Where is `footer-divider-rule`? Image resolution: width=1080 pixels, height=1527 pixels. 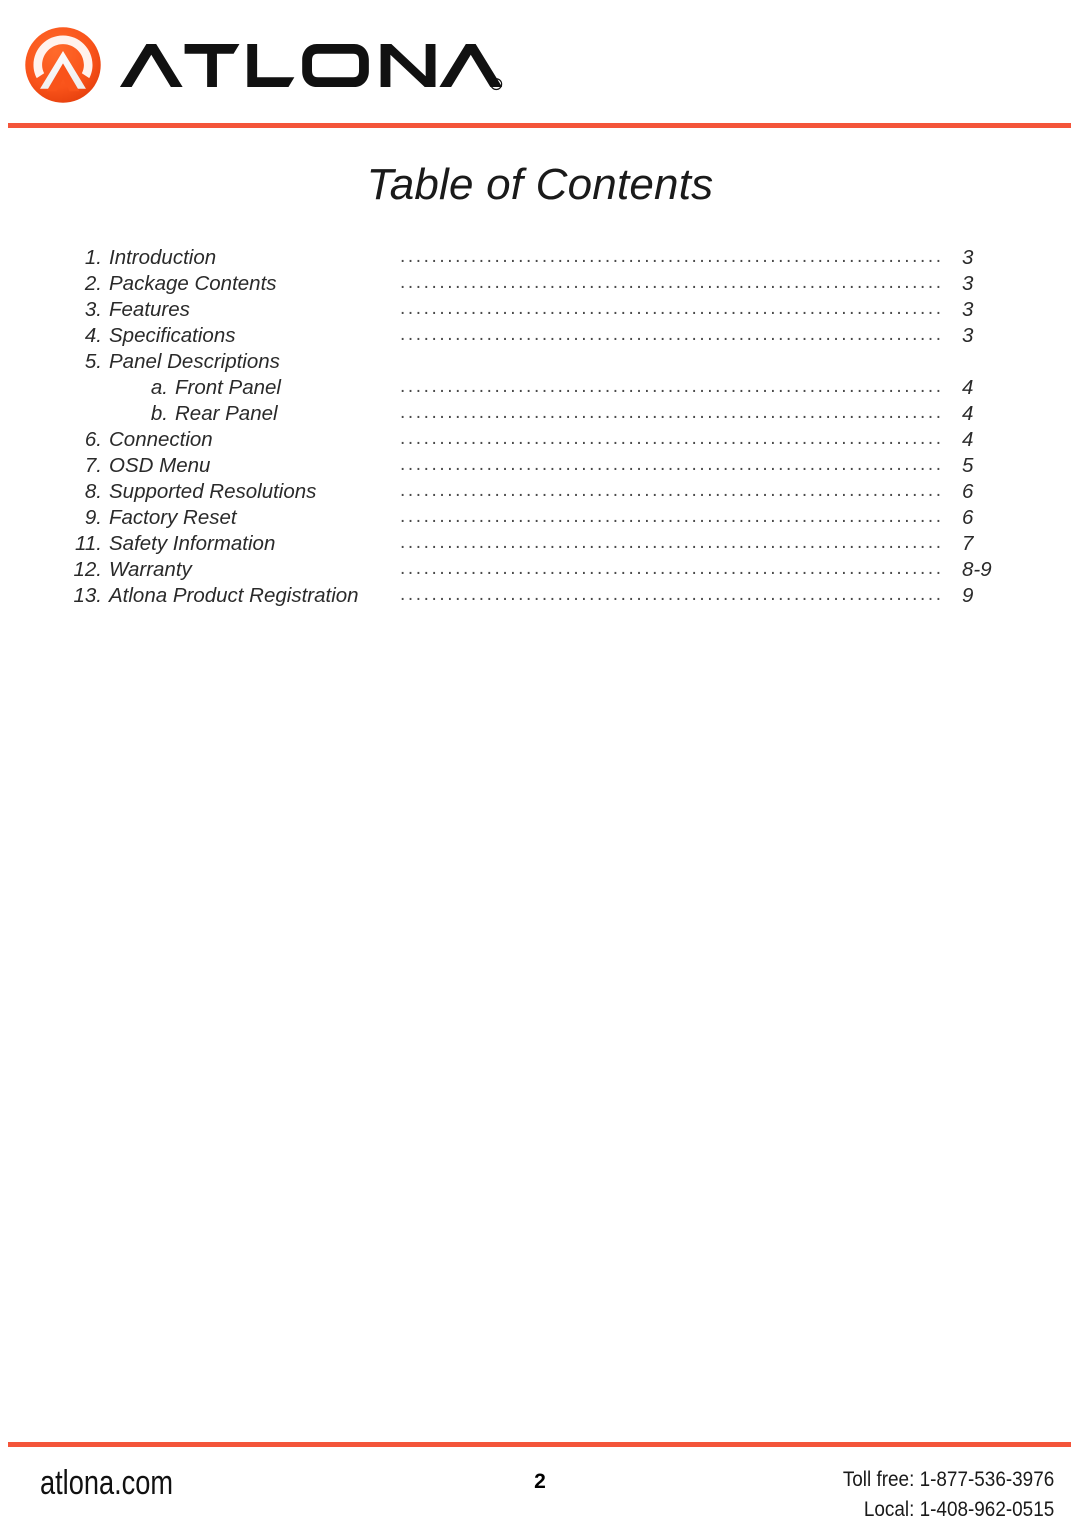 footer-divider-rule is located at coordinates (539, 1444).